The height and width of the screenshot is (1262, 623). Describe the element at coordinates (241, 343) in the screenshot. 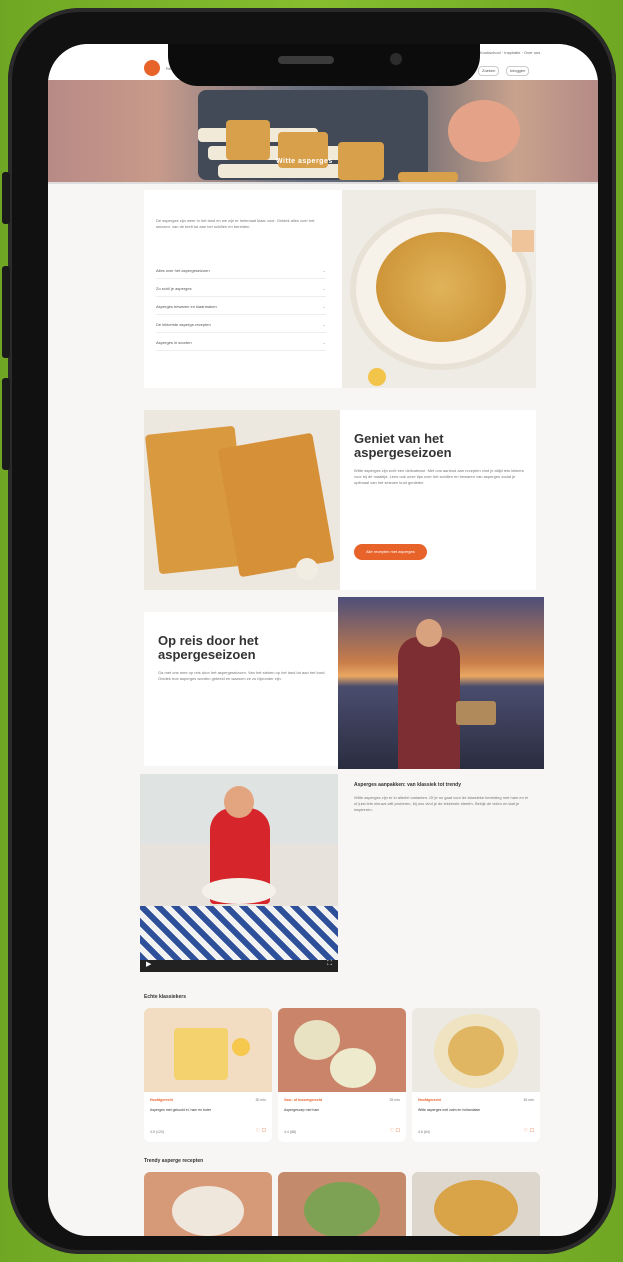

I see `accordion-item-5: Asperges in soorten ⌄` at that location.